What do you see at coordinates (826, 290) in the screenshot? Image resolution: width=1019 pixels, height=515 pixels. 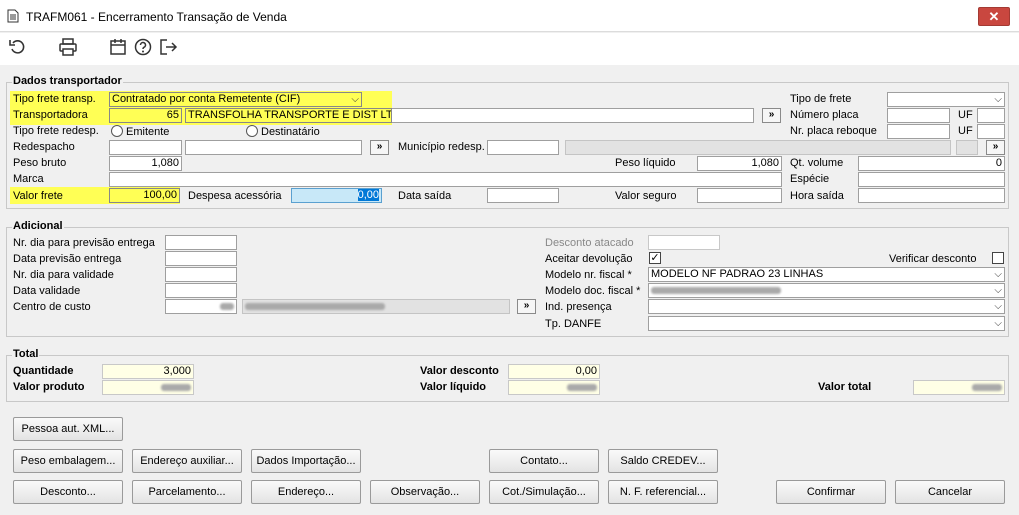 I see `modelo-doc-fiscal-select: ⌵` at bounding box center [826, 290].